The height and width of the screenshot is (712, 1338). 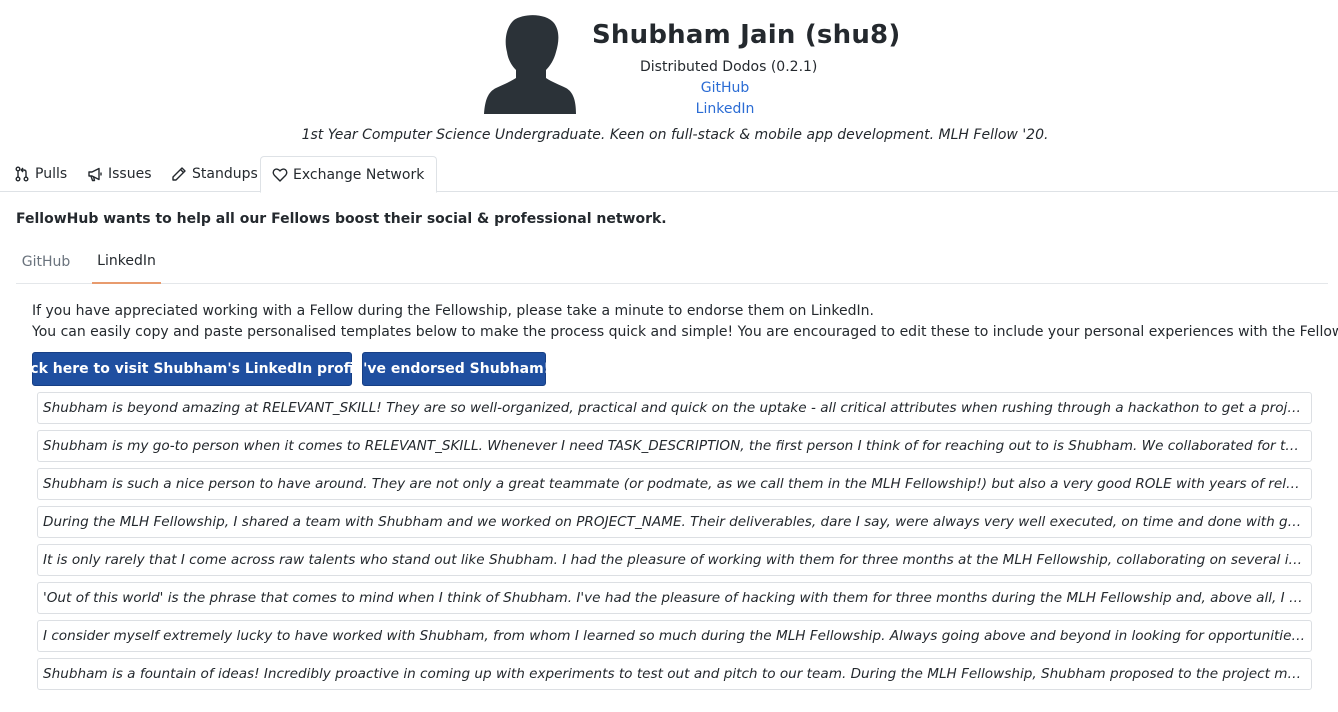 I want to click on tab-label: Exchange Network, so click(x=359, y=174).